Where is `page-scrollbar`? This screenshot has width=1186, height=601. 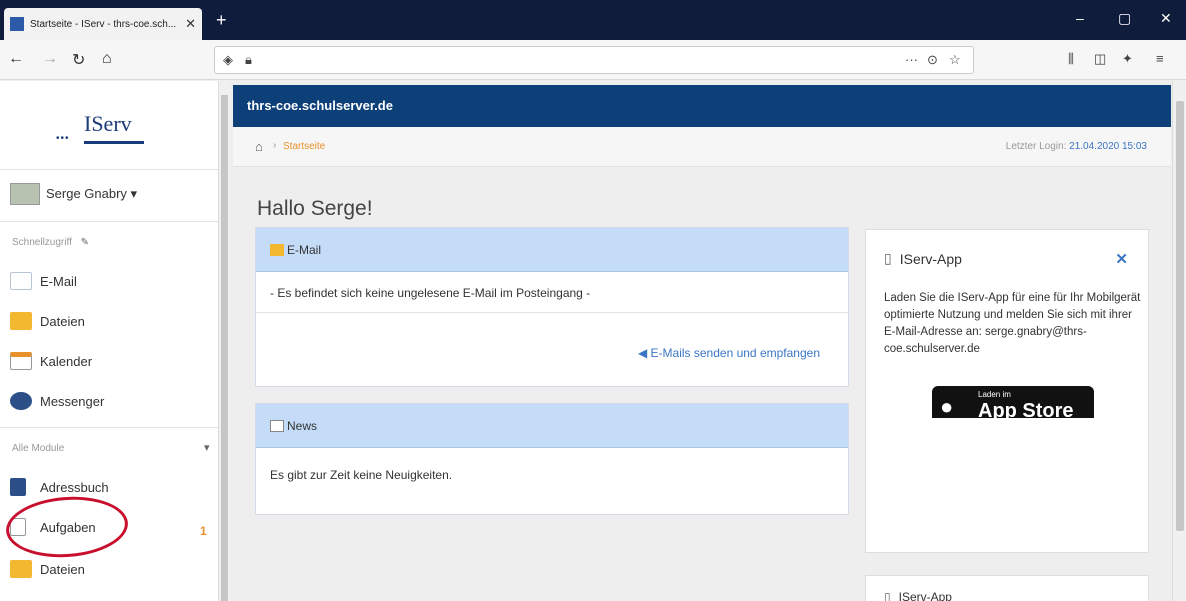
page-scrollbar is located at coordinates (1179, 341).